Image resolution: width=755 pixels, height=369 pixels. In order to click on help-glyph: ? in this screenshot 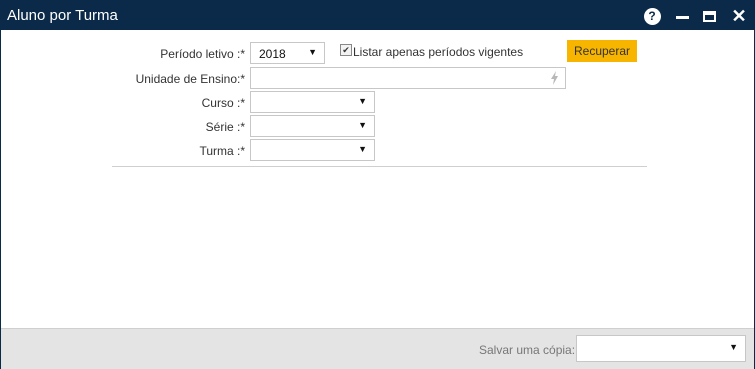, I will do `click(652, 16)`.